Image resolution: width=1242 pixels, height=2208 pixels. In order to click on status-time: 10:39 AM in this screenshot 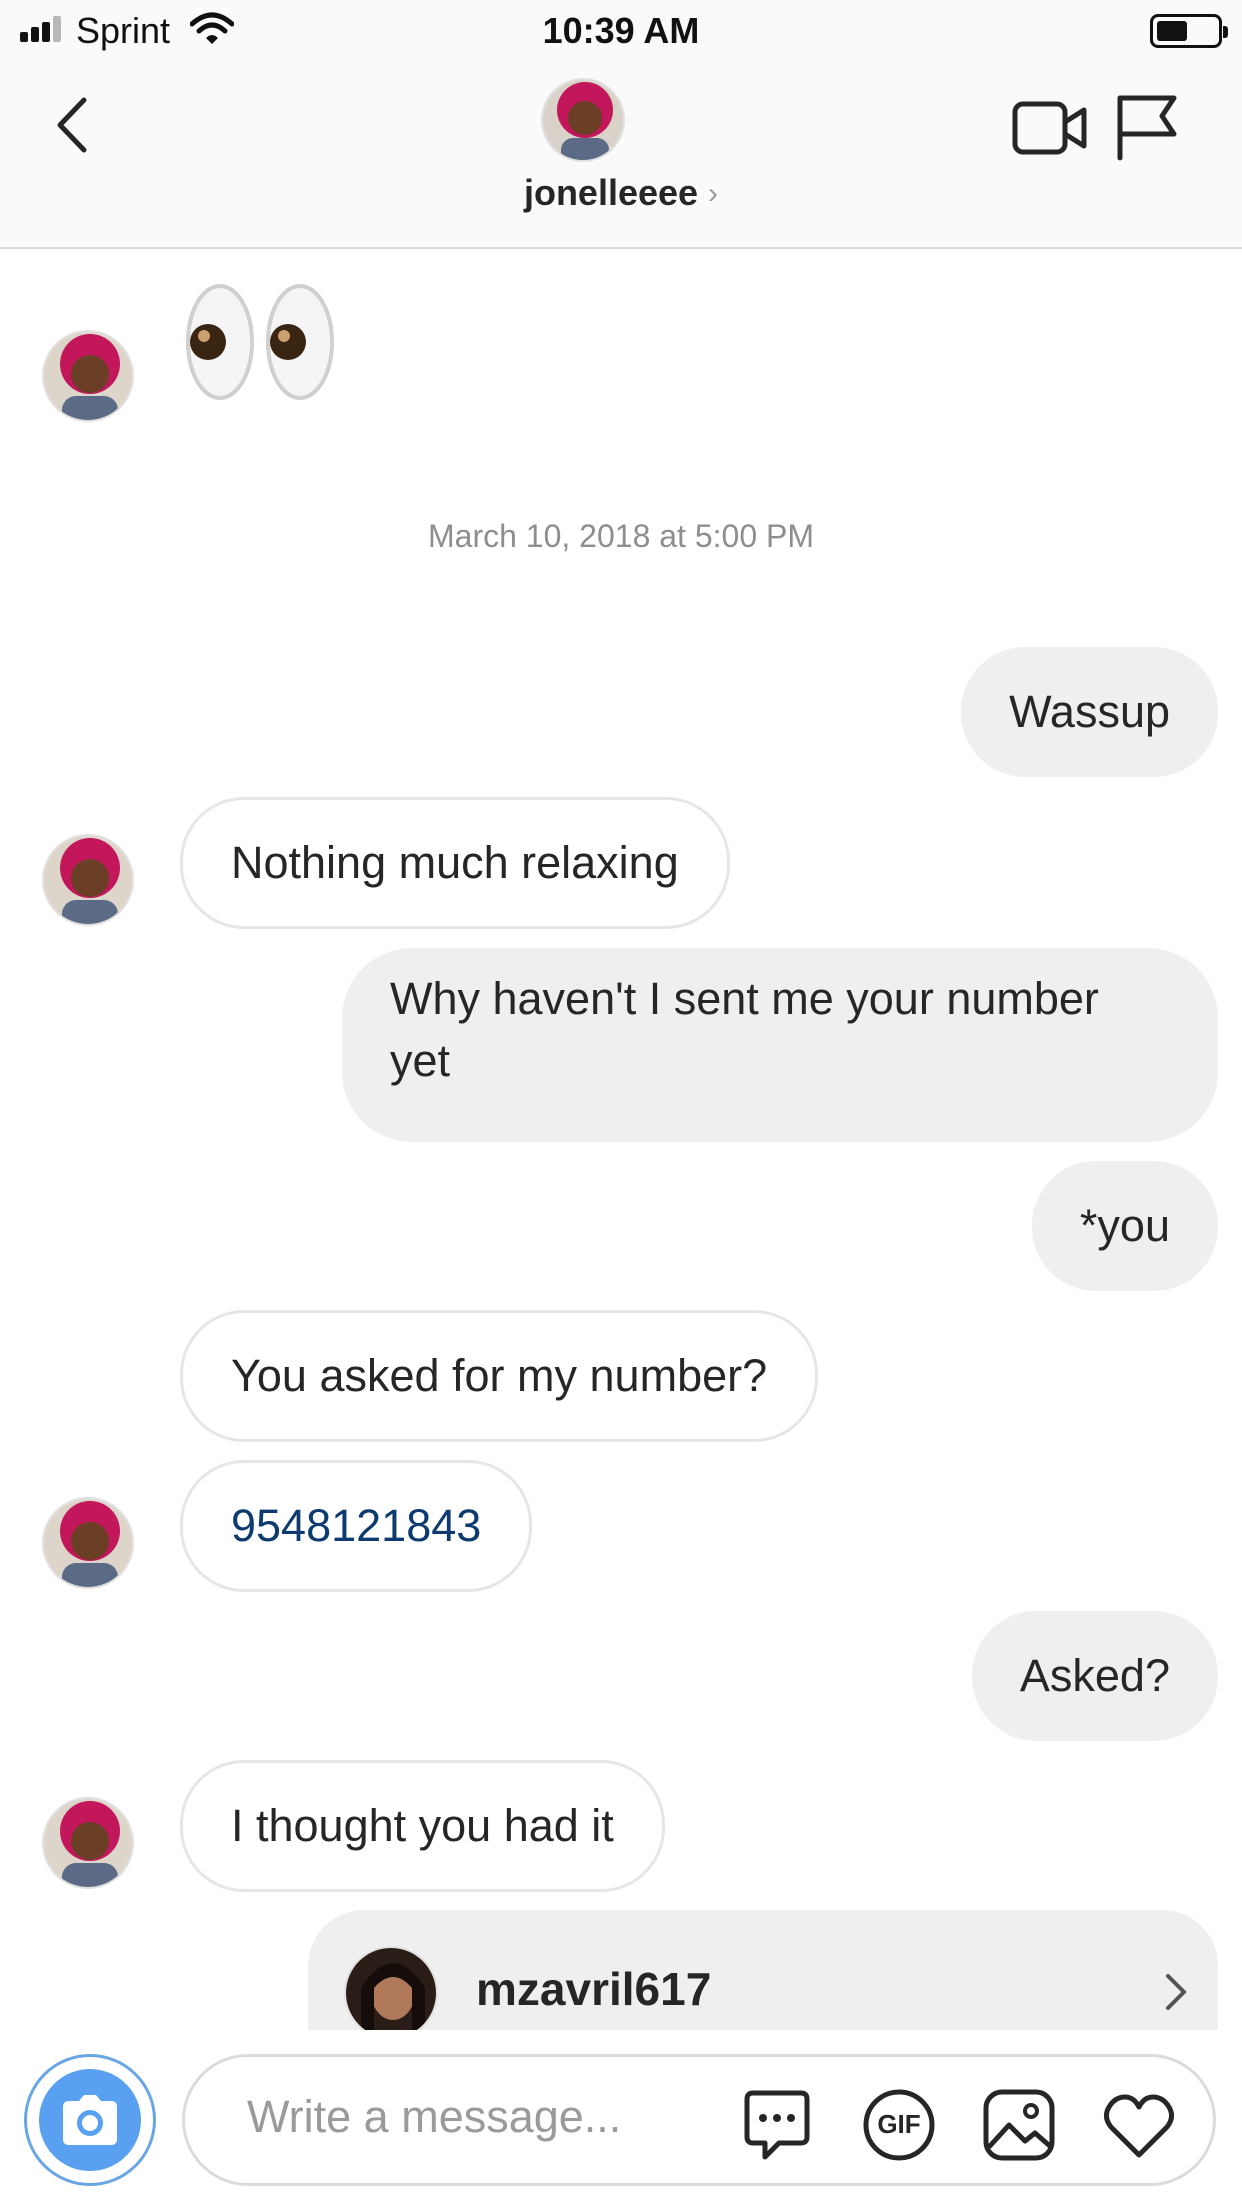, I will do `click(621, 30)`.